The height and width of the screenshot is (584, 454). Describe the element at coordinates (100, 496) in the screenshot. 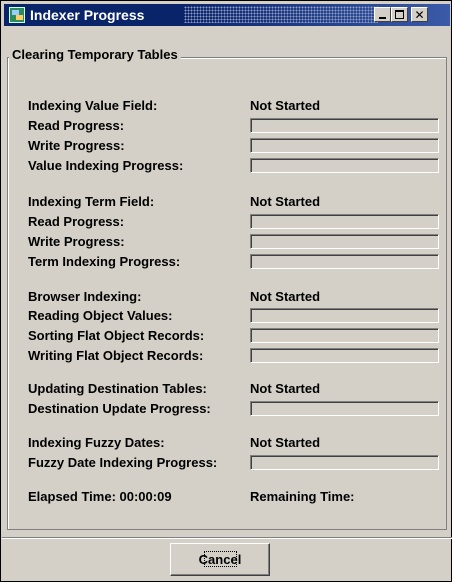

I see `elapsed-time: Elapsed Time: 00:00:09` at that location.